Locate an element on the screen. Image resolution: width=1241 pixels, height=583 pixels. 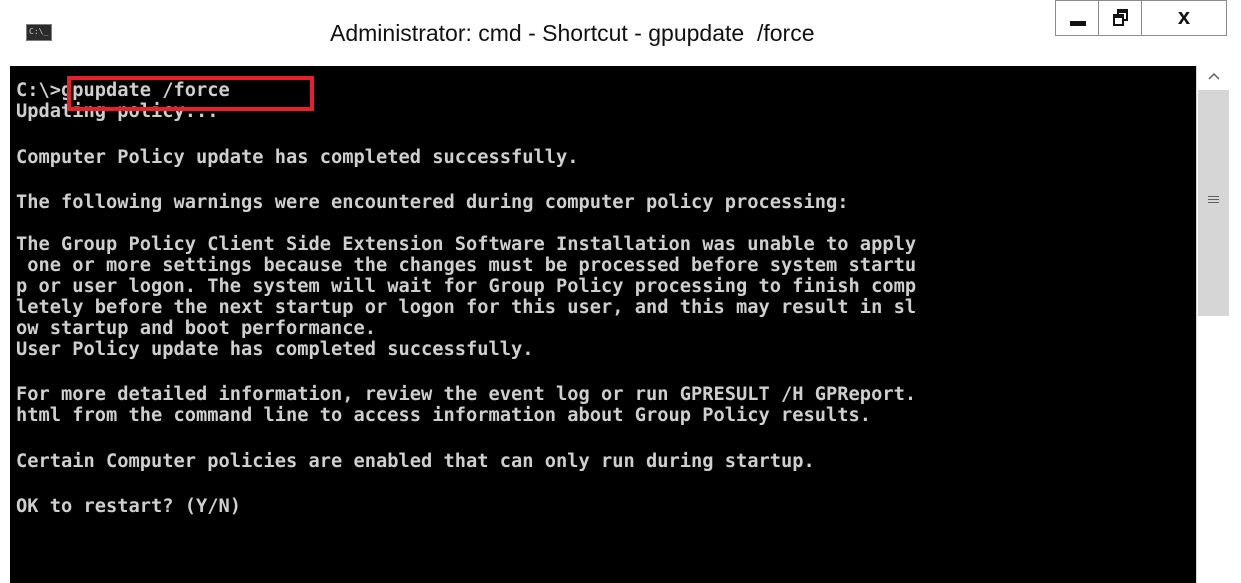
scroll-thumb is located at coordinates (1213, 203).